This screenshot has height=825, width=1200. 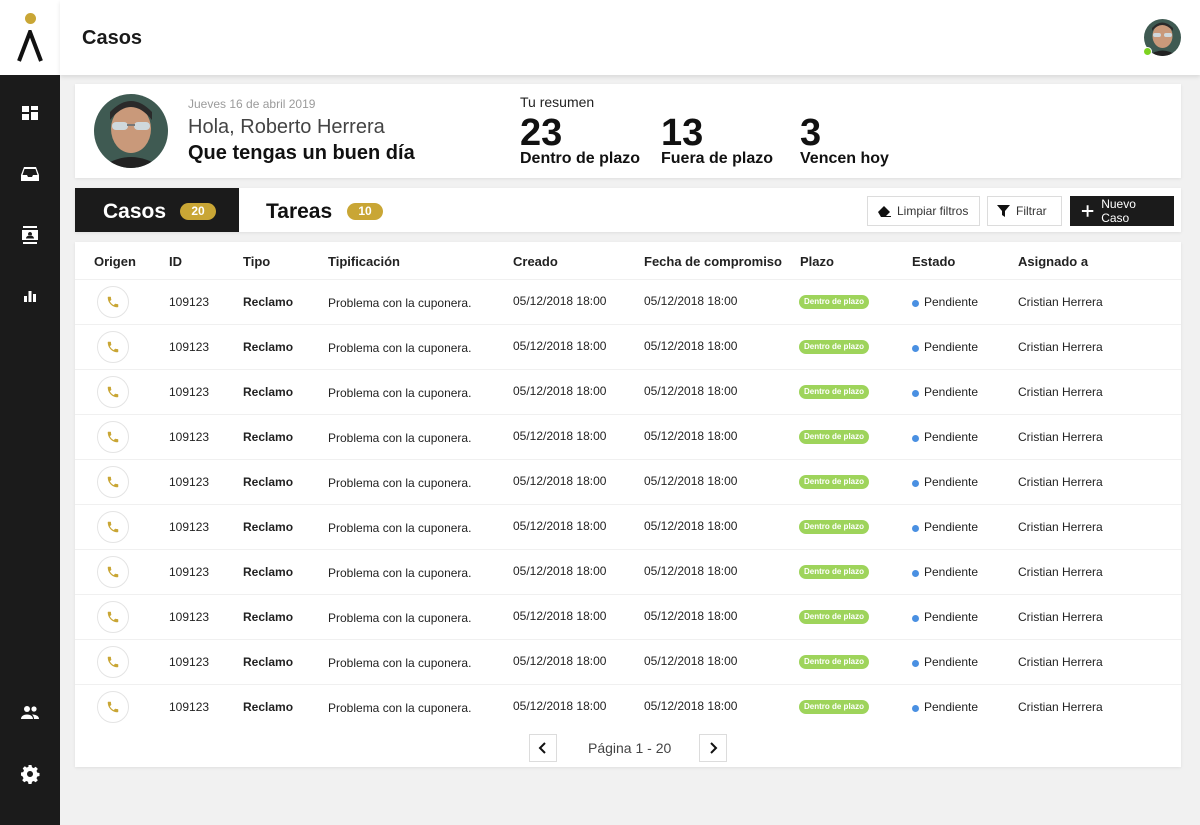 What do you see at coordinates (630, 748) in the screenshot?
I see `pagination-label: Página 1 - 20` at bounding box center [630, 748].